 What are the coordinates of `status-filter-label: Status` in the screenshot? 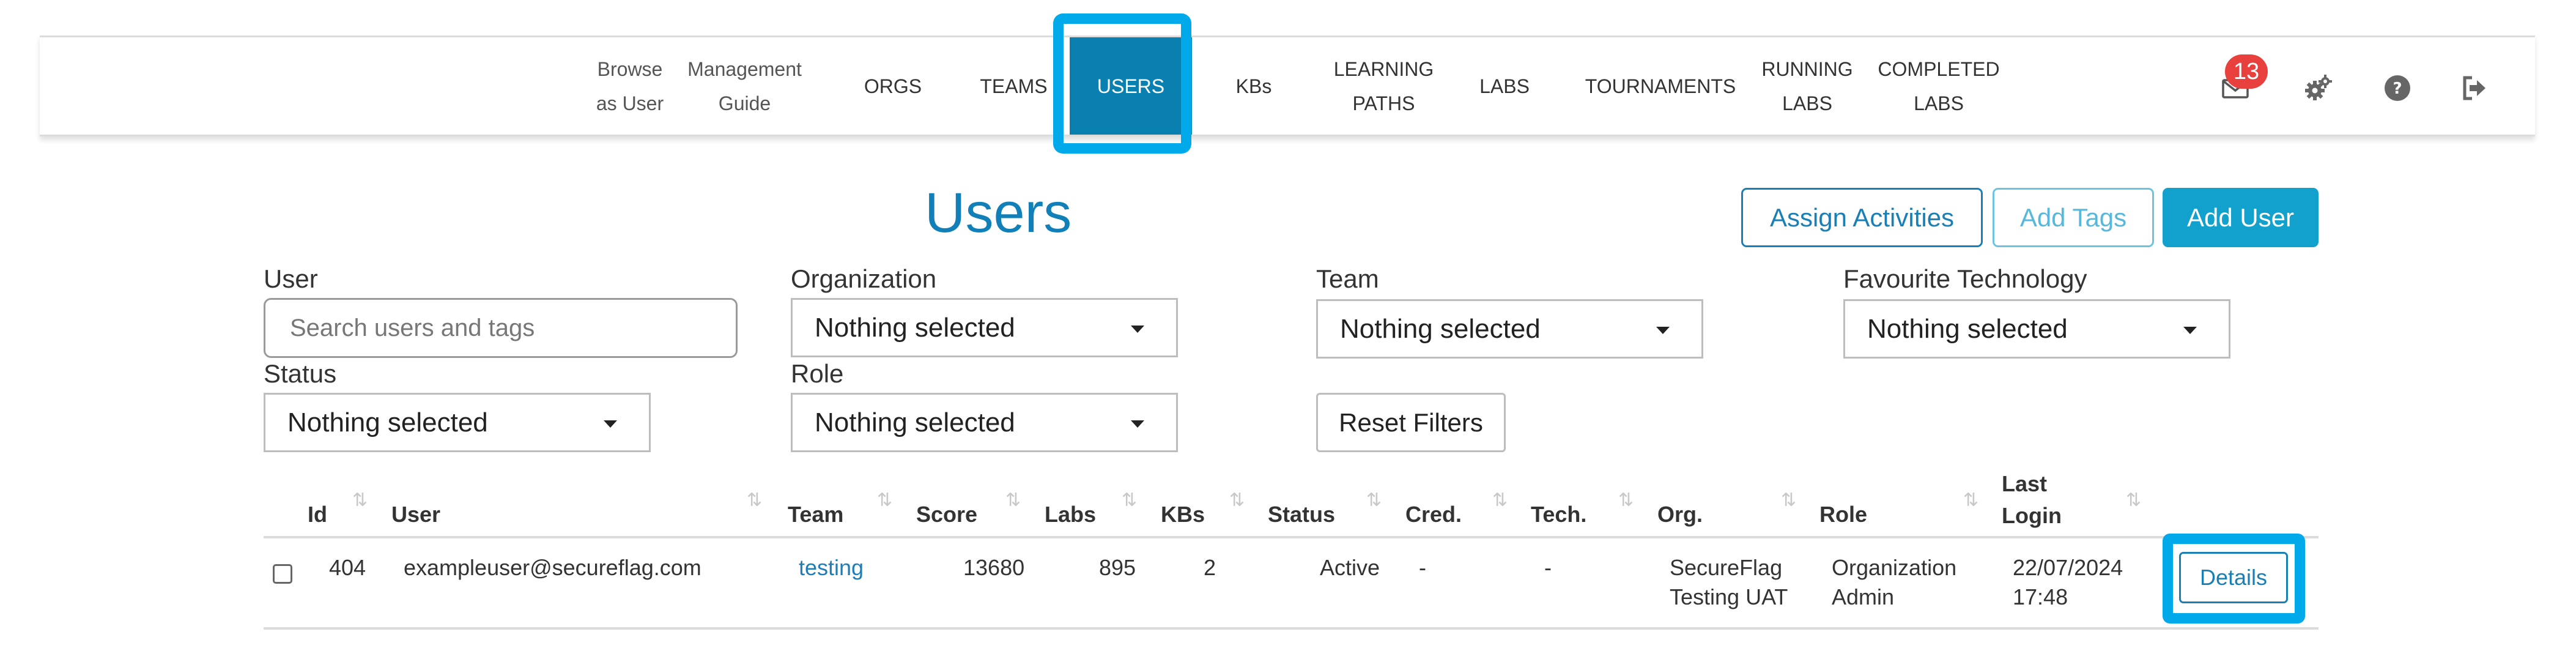 It's located at (300, 373).